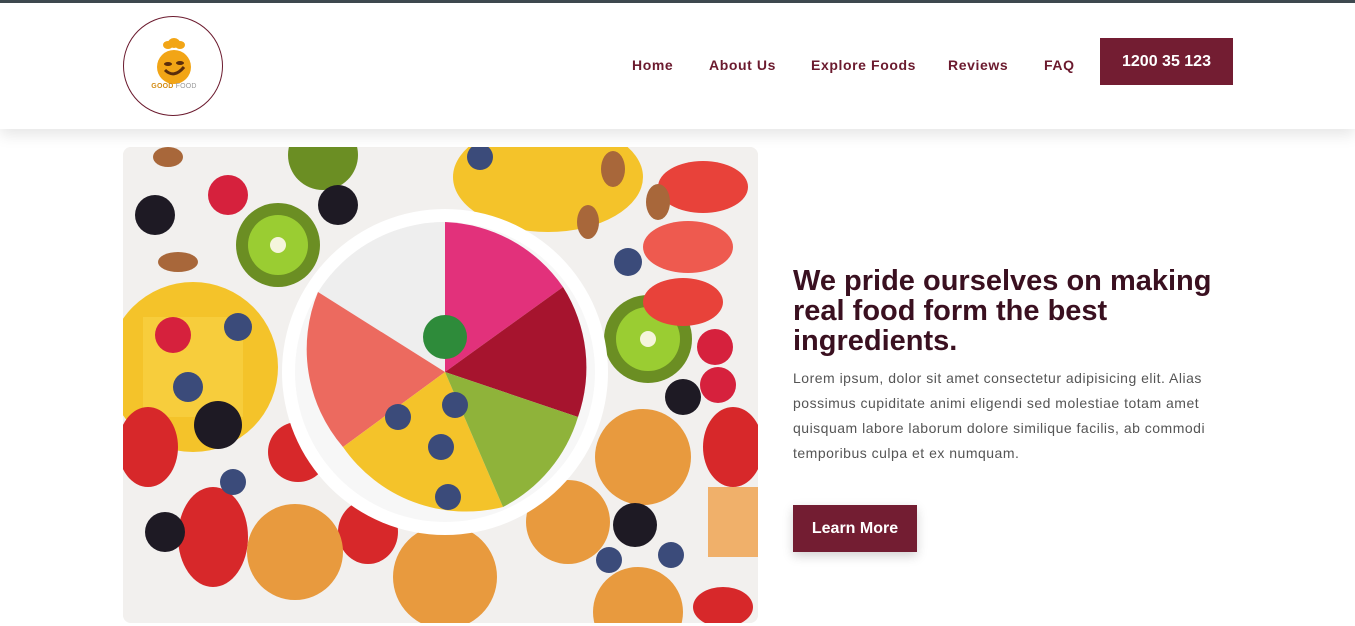 The height and width of the screenshot is (626, 1355). Describe the element at coordinates (162, 86) in the screenshot. I see `logo-text-good: GOOD` at that location.